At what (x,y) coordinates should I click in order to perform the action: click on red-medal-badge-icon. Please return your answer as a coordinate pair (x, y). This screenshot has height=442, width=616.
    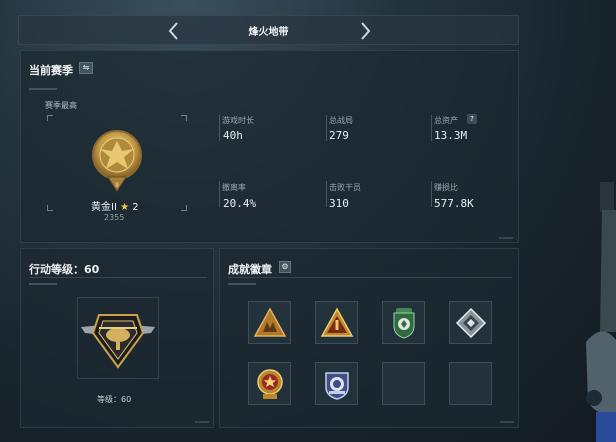
    Looking at the image, I should click on (270, 384).